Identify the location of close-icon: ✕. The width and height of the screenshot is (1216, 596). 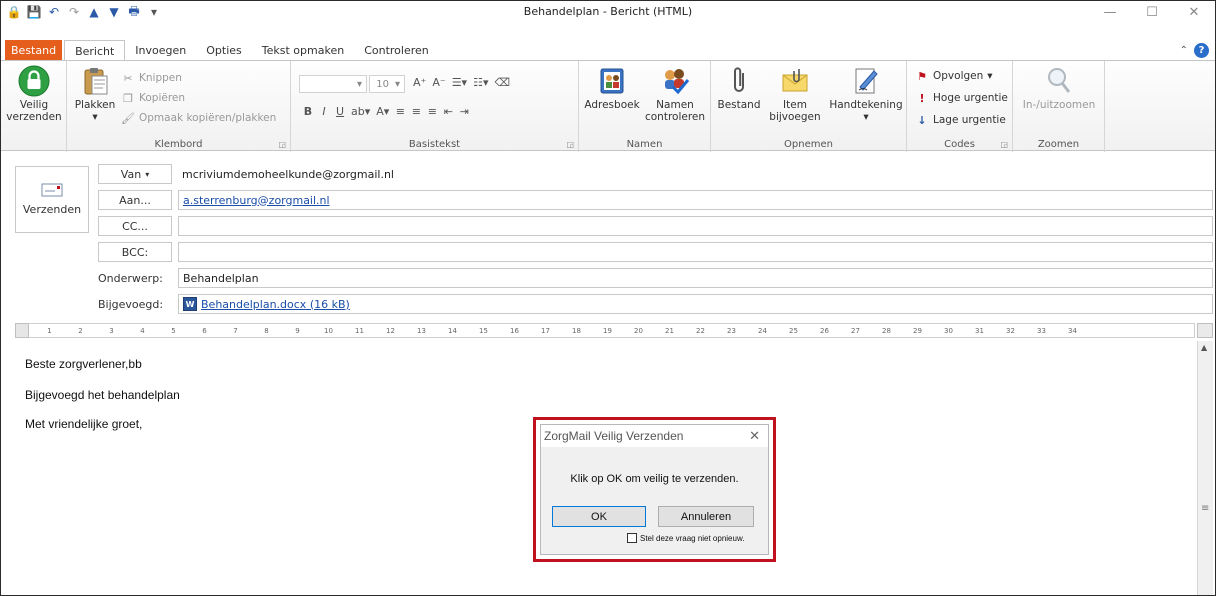
(1194, 12).